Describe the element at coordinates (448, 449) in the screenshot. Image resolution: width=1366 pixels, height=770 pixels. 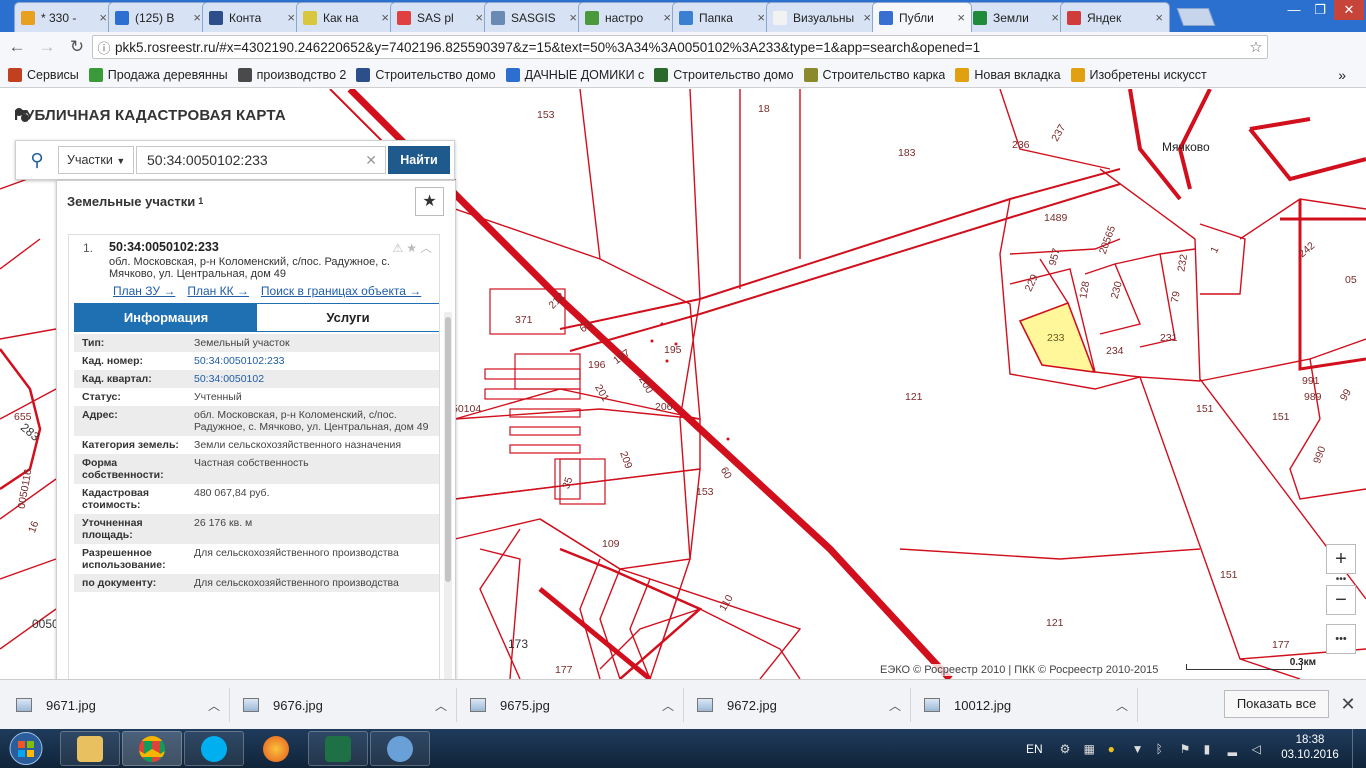
I see `scrollbar-thumb` at that location.